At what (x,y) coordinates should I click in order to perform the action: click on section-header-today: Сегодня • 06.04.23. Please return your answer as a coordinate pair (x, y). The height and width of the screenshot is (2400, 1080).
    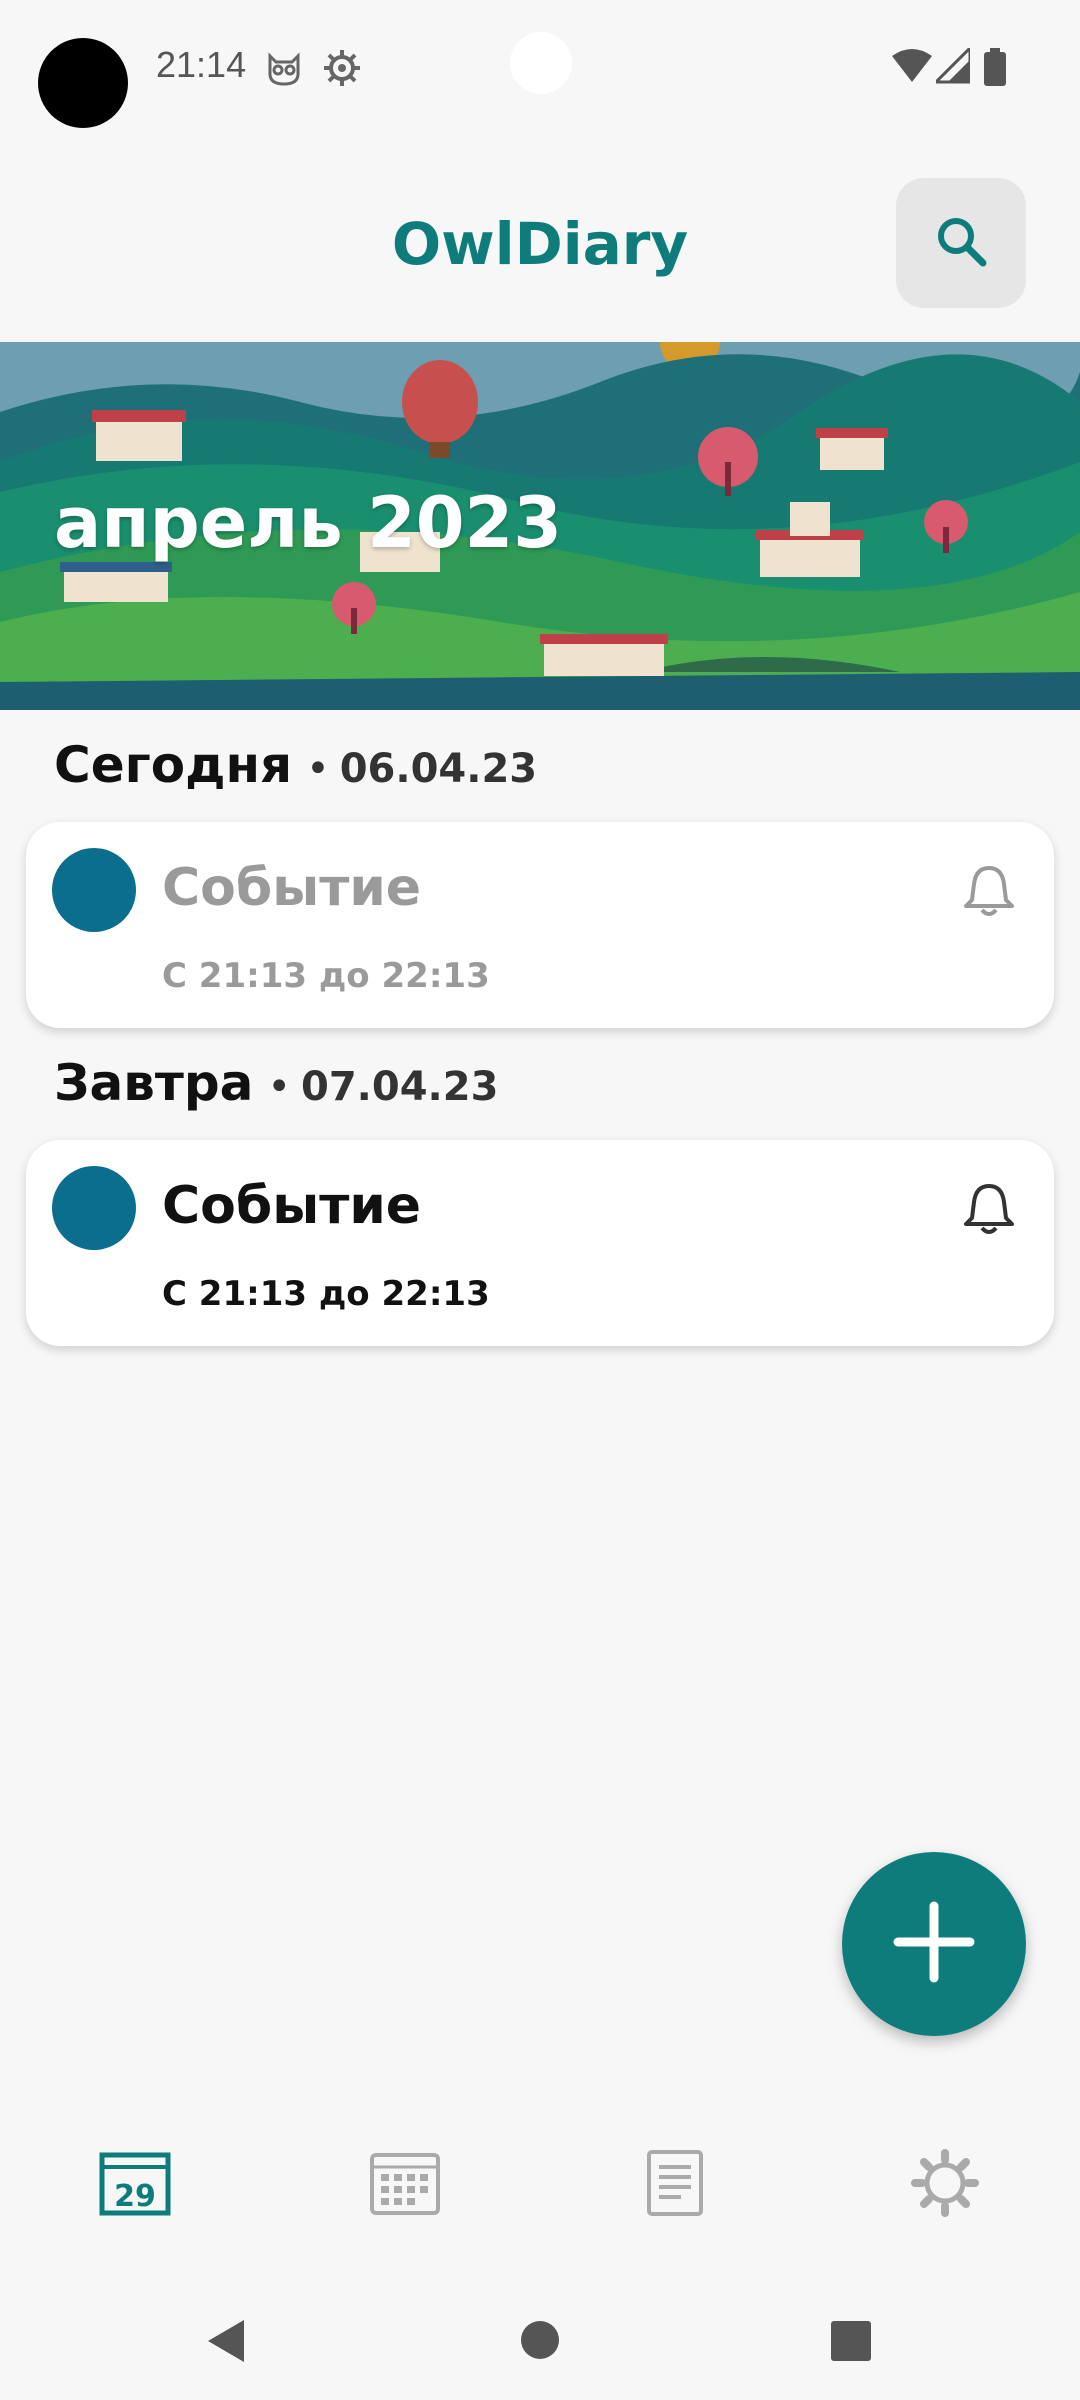
    Looking at the image, I should click on (295, 765).